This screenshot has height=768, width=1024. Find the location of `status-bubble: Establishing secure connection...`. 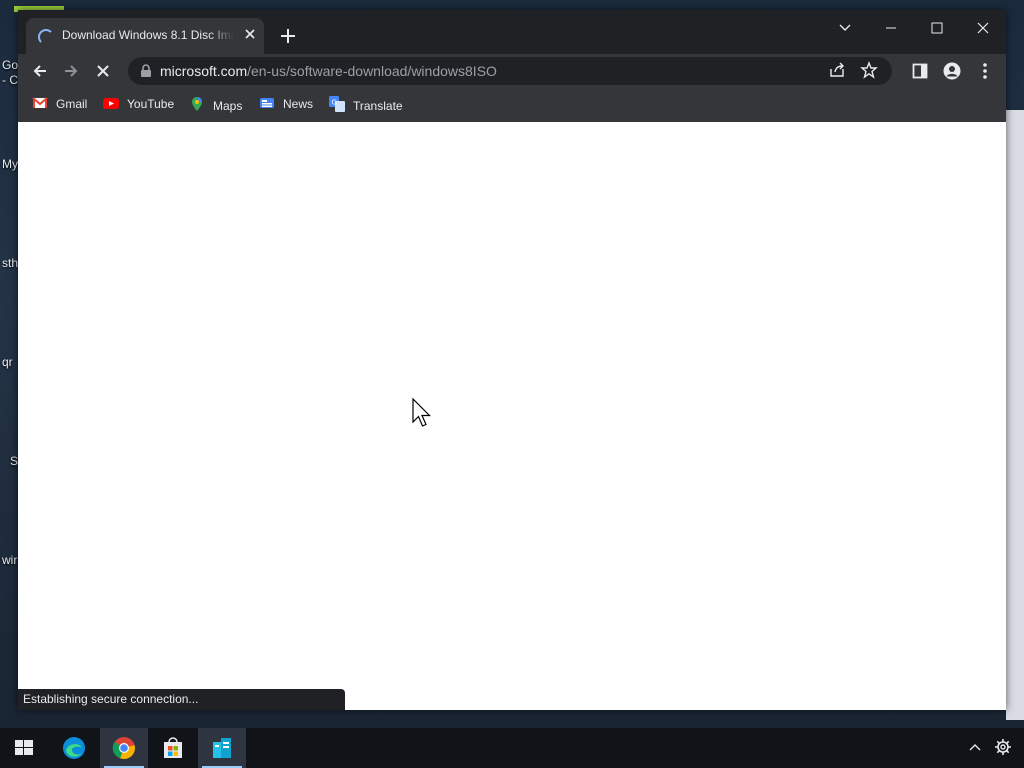

status-bubble: Establishing secure connection... is located at coordinates (181, 699).